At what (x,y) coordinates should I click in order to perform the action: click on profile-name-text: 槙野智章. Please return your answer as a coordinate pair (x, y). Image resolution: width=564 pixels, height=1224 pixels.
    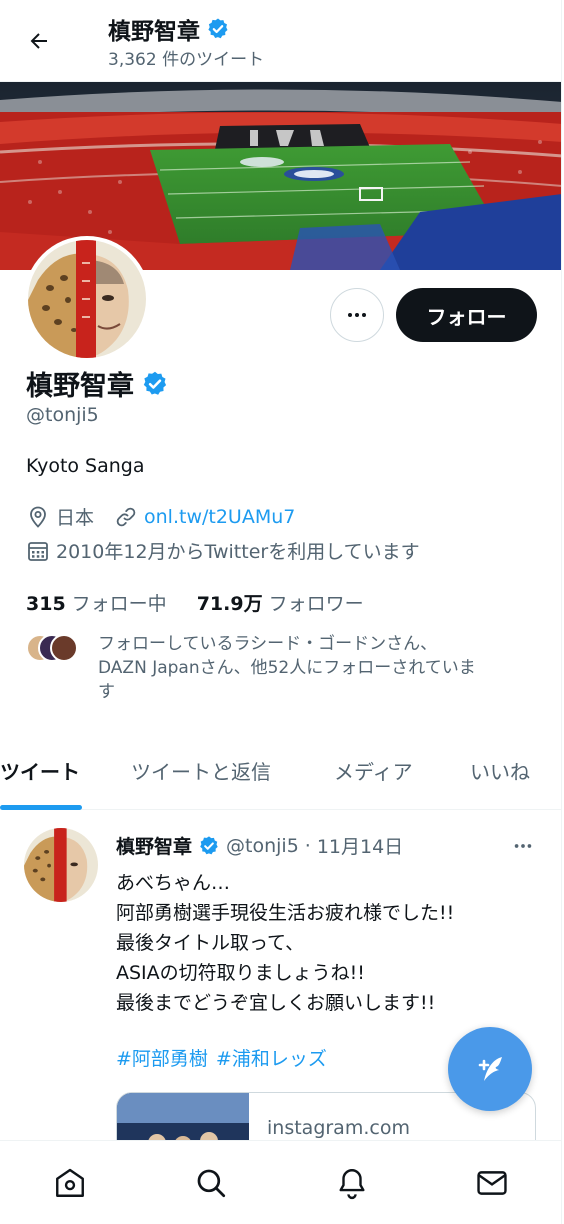
    Looking at the image, I should click on (80, 386).